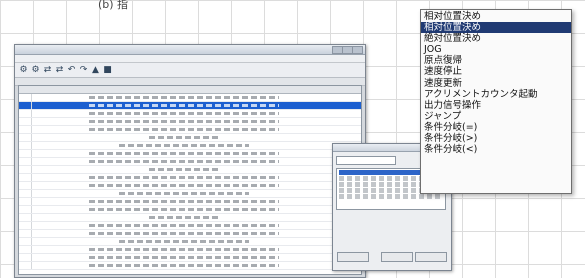  Describe the element at coordinates (496, 94) in the screenshot. I see `menu-item-counter-start: アクリメントカウンタ起動` at that location.